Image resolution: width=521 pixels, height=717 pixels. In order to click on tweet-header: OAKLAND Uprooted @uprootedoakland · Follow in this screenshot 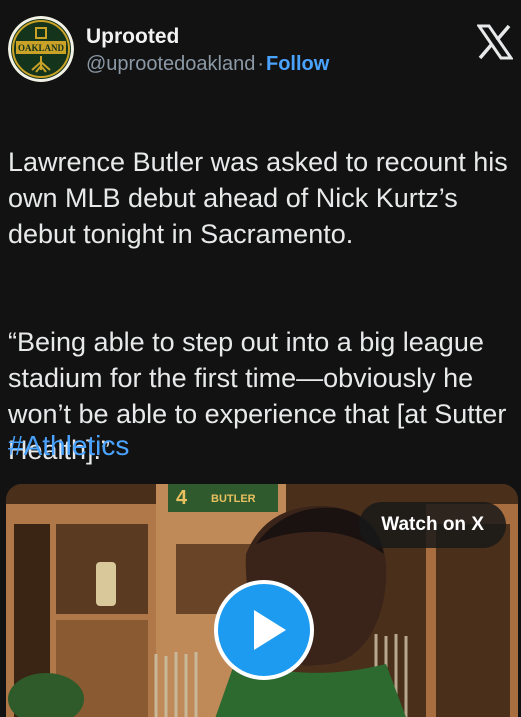, I will do `click(260, 56)`.